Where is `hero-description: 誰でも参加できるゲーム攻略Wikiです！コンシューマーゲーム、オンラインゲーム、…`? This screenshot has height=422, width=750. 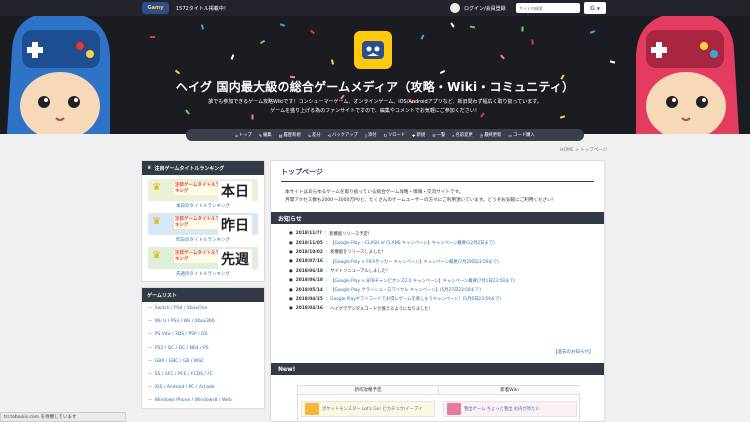
hero-description: 誰でも参加できるゲーム攻略Wikiです！コンシューマーゲーム、オンラインゲーム、… is located at coordinates (375, 107).